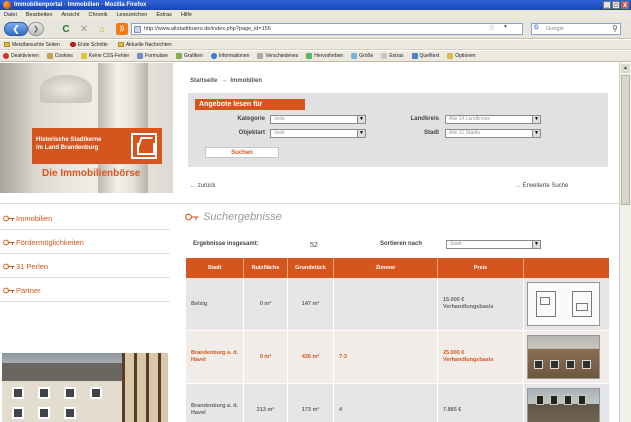  What do you see at coordinates (576, 29) in the screenshot?
I see `search-box: G Google ⚲` at bounding box center [576, 29].